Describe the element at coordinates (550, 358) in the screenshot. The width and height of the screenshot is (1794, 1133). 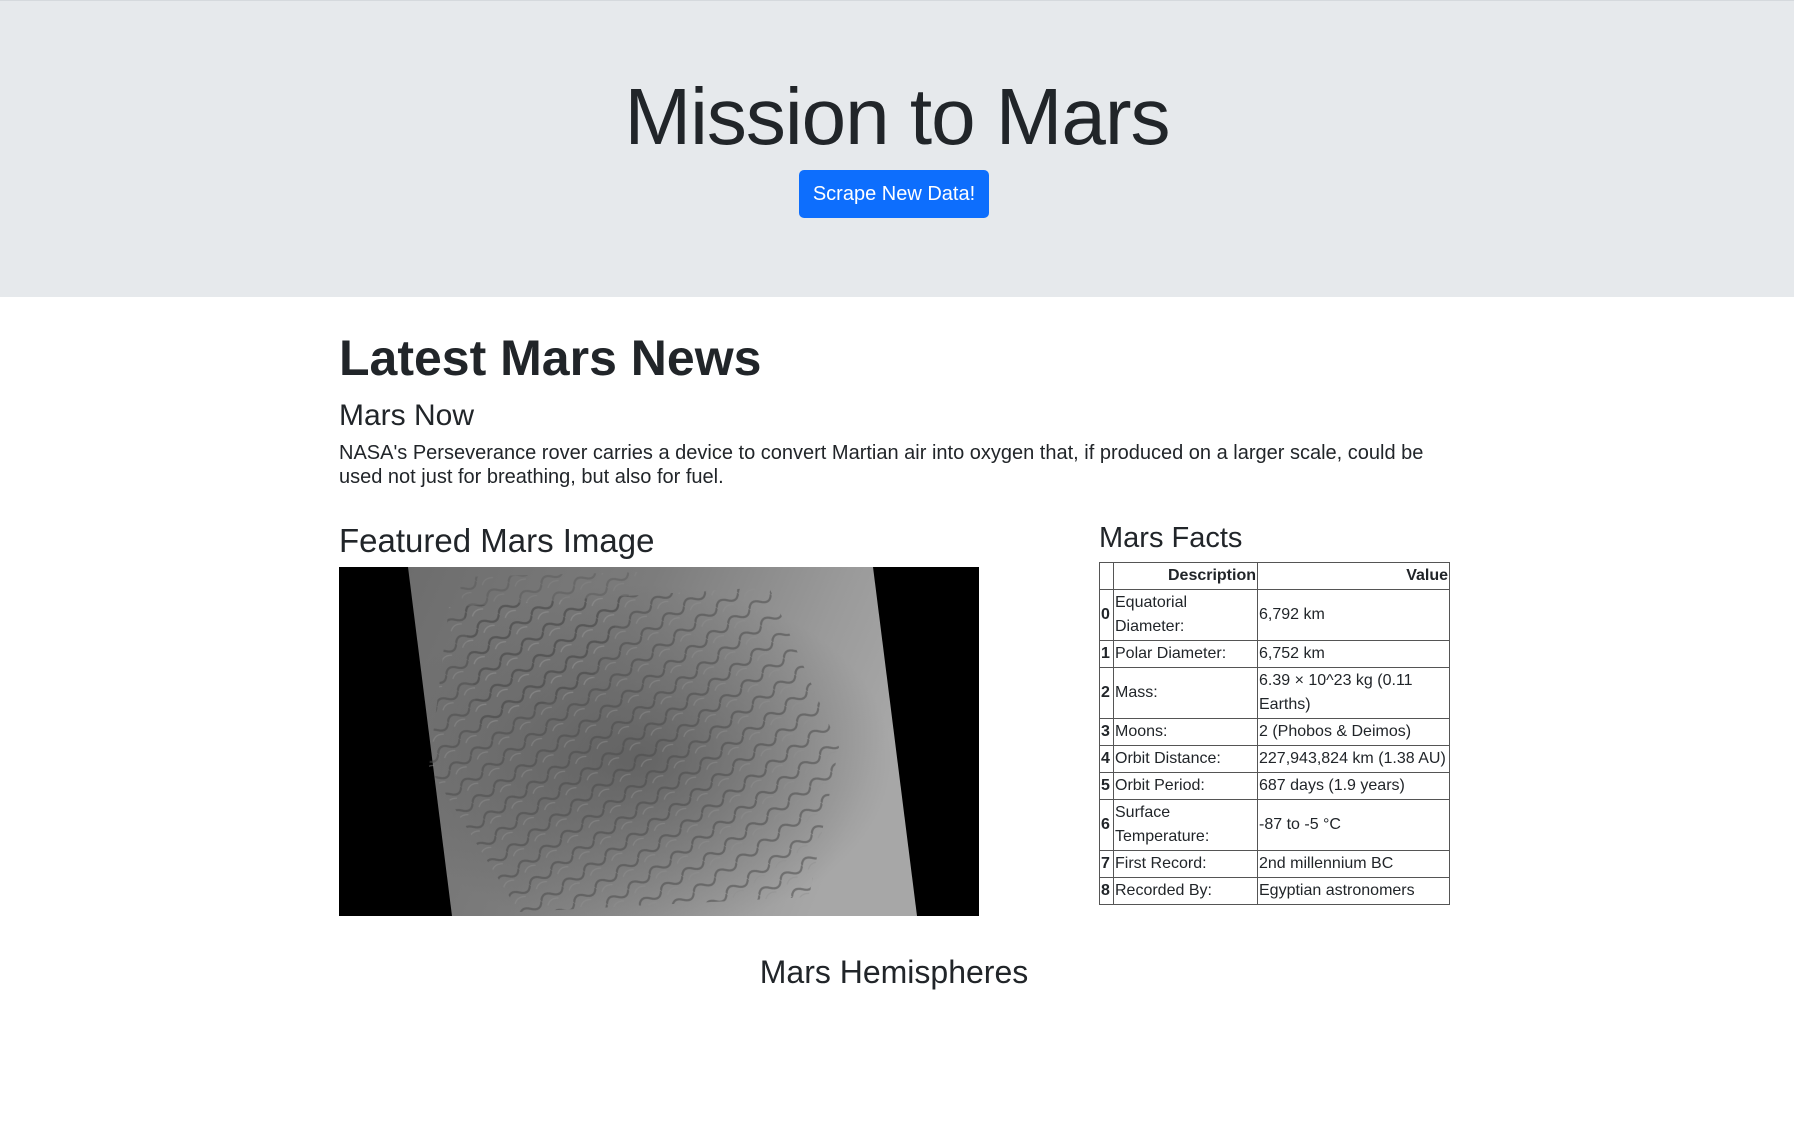
I see `news-heading: Latest Mars News` at that location.